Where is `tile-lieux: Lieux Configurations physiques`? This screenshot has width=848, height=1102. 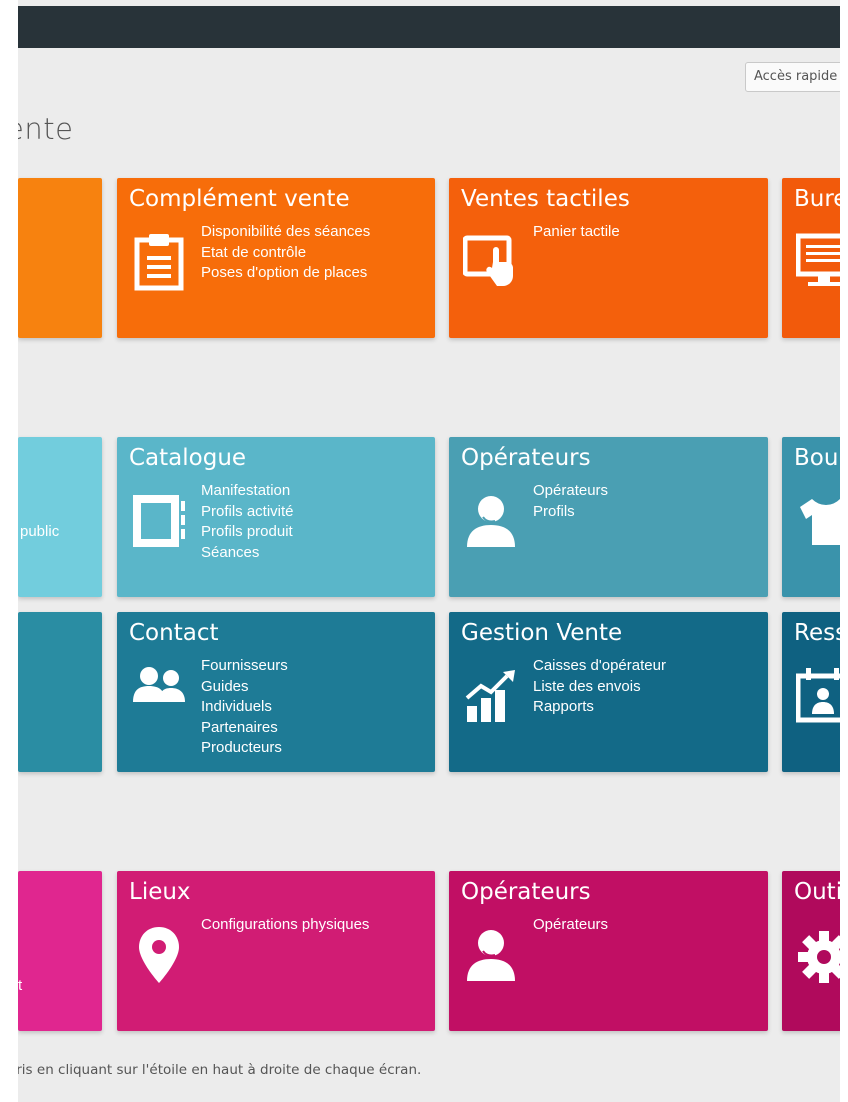 tile-lieux: Lieux Configurations physiques is located at coordinates (276, 951).